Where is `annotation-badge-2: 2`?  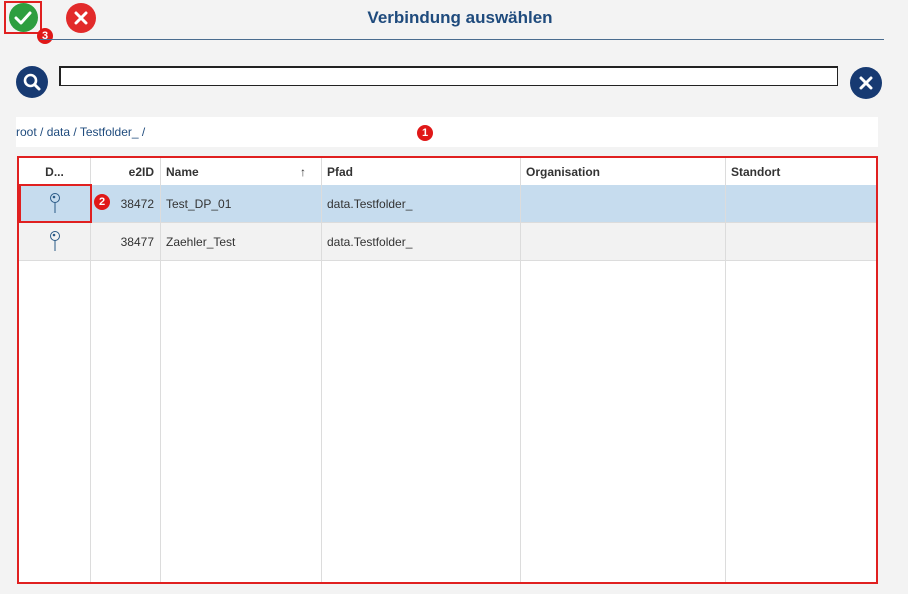
annotation-badge-2: 2 is located at coordinates (102, 202).